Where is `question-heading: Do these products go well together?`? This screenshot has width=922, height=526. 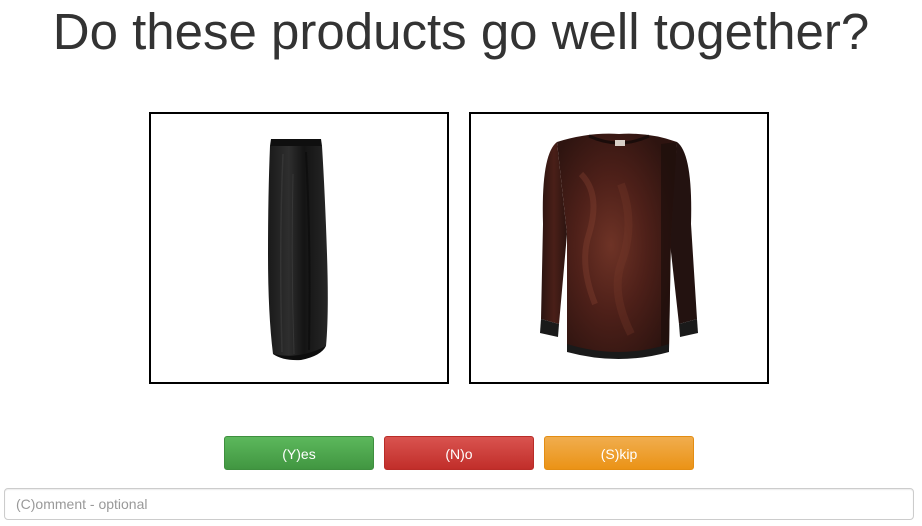
question-heading: Do these products go well together? is located at coordinates (461, 31).